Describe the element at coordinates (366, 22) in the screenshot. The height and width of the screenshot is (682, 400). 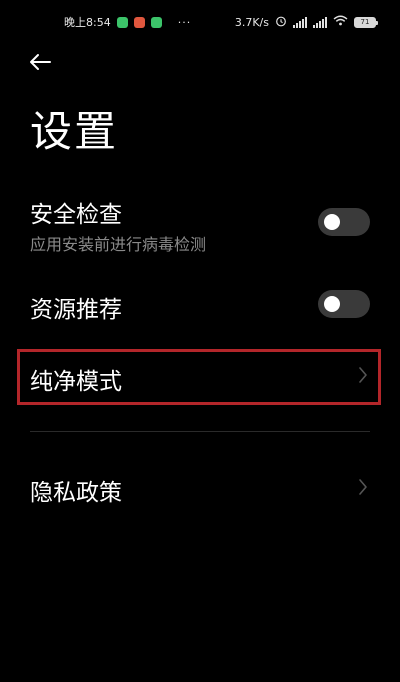
I see `battery-icon: 71` at that location.